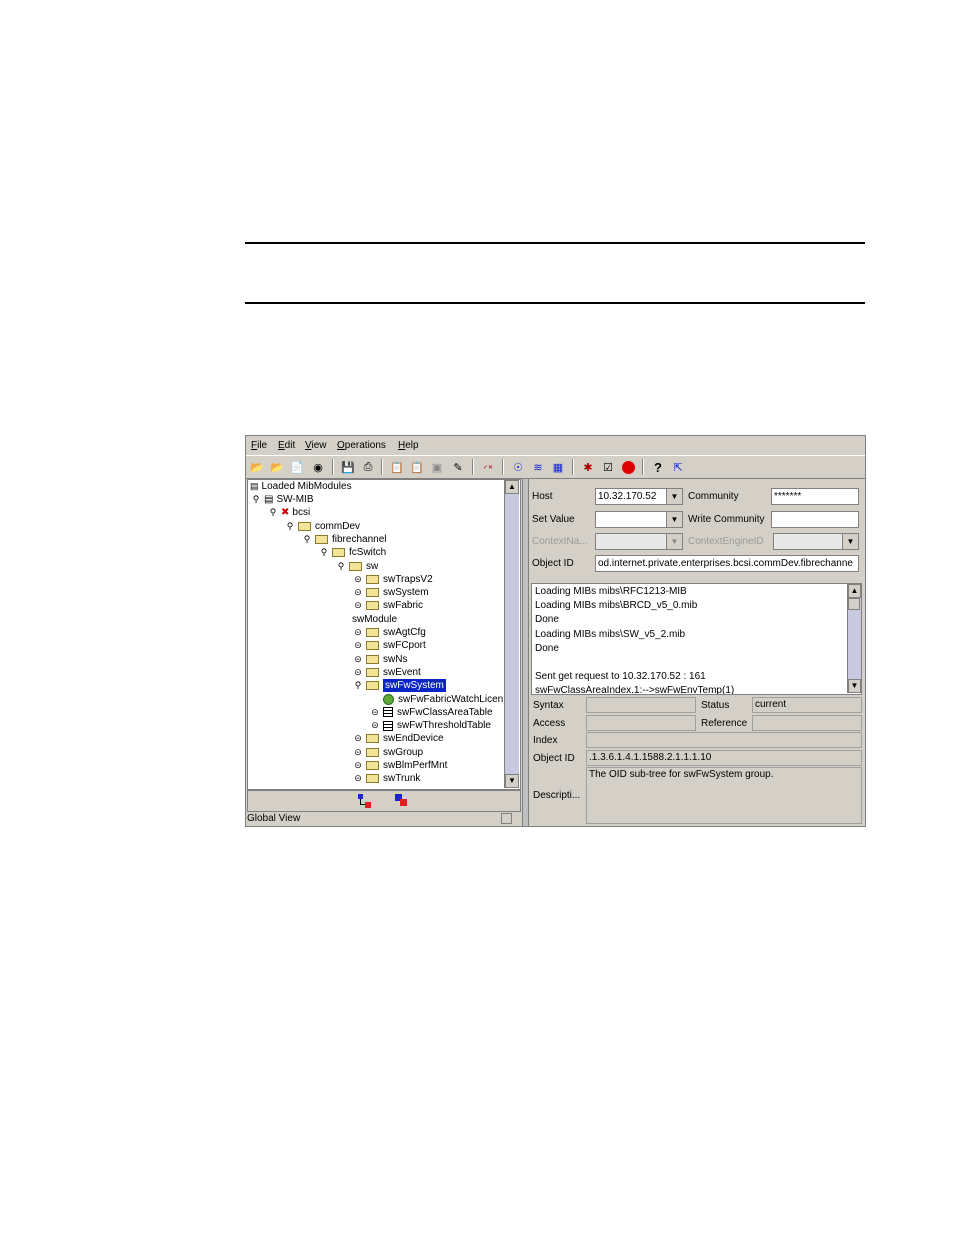 This screenshot has height=1235, width=954. What do you see at coordinates (628, 467) in the screenshot?
I see `stop-icon` at bounding box center [628, 467].